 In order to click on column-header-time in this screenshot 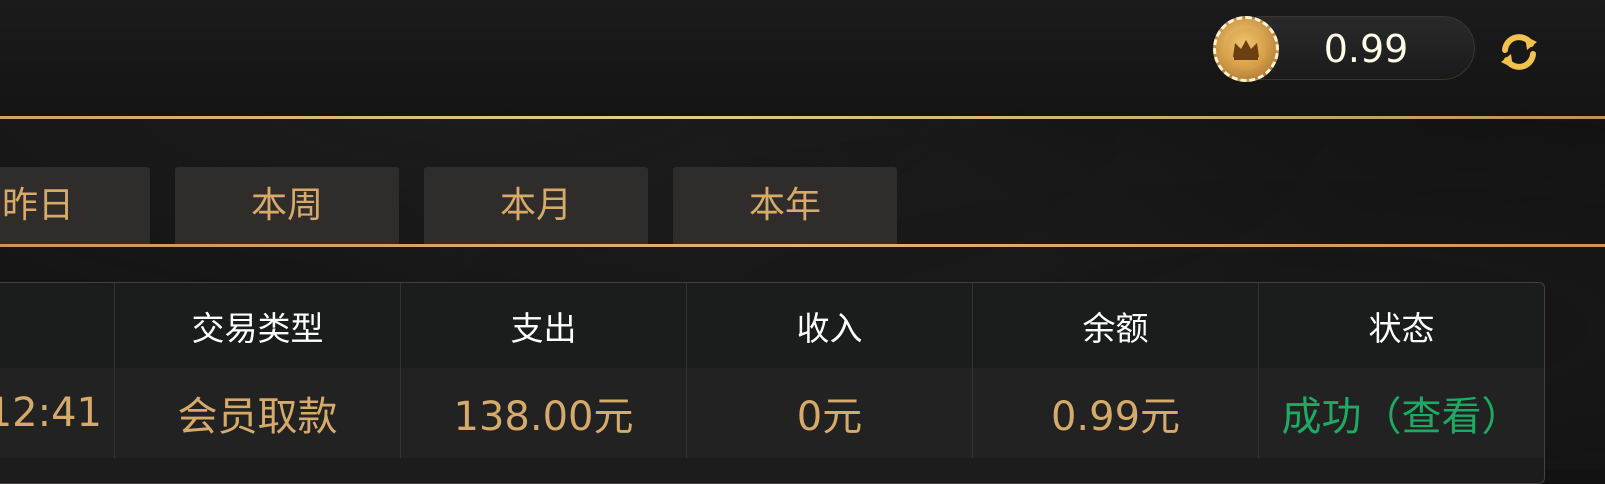, I will do `click(57, 325)`.